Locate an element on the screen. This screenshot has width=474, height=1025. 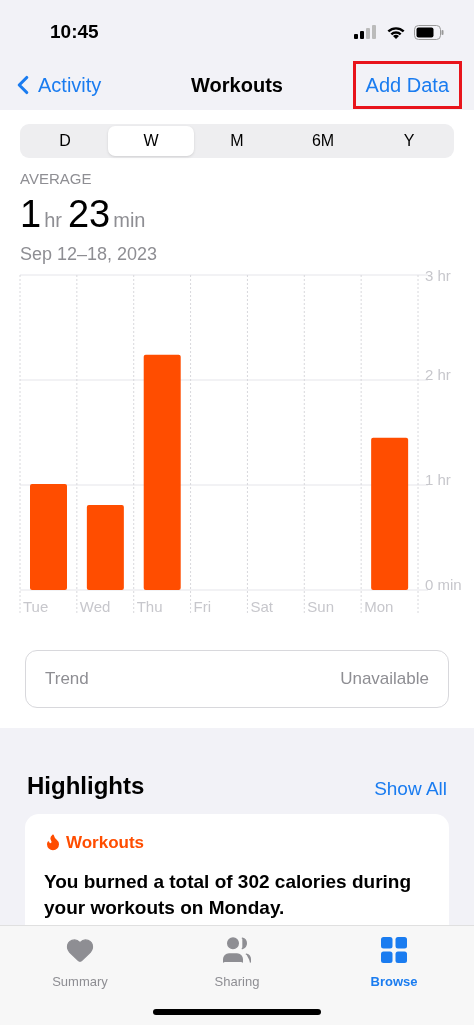
axis-label: Thu is located at coordinates (149, 606).